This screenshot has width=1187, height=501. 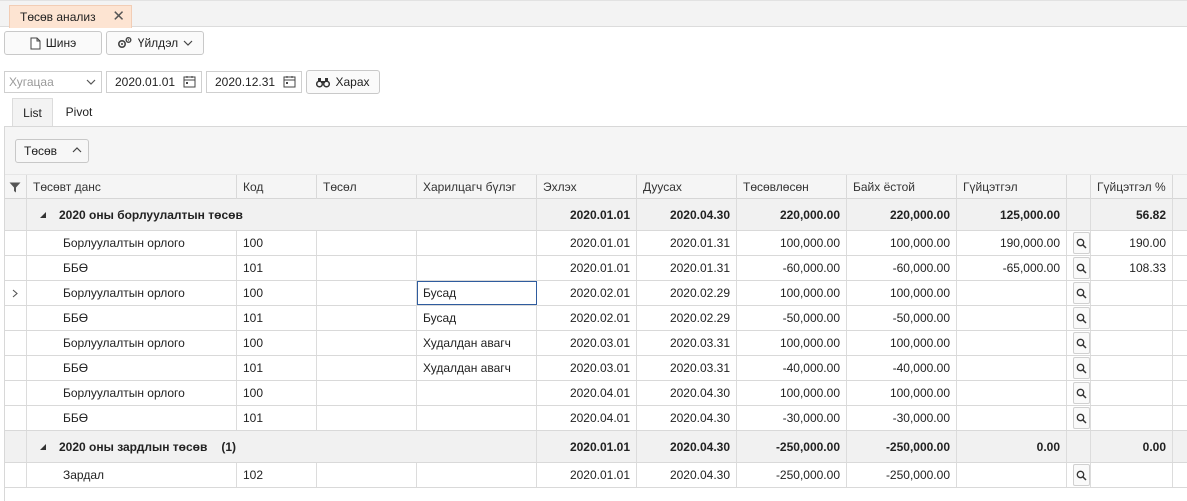 What do you see at coordinates (687, 187) in the screenshot?
I see `col-end: Дуусах` at bounding box center [687, 187].